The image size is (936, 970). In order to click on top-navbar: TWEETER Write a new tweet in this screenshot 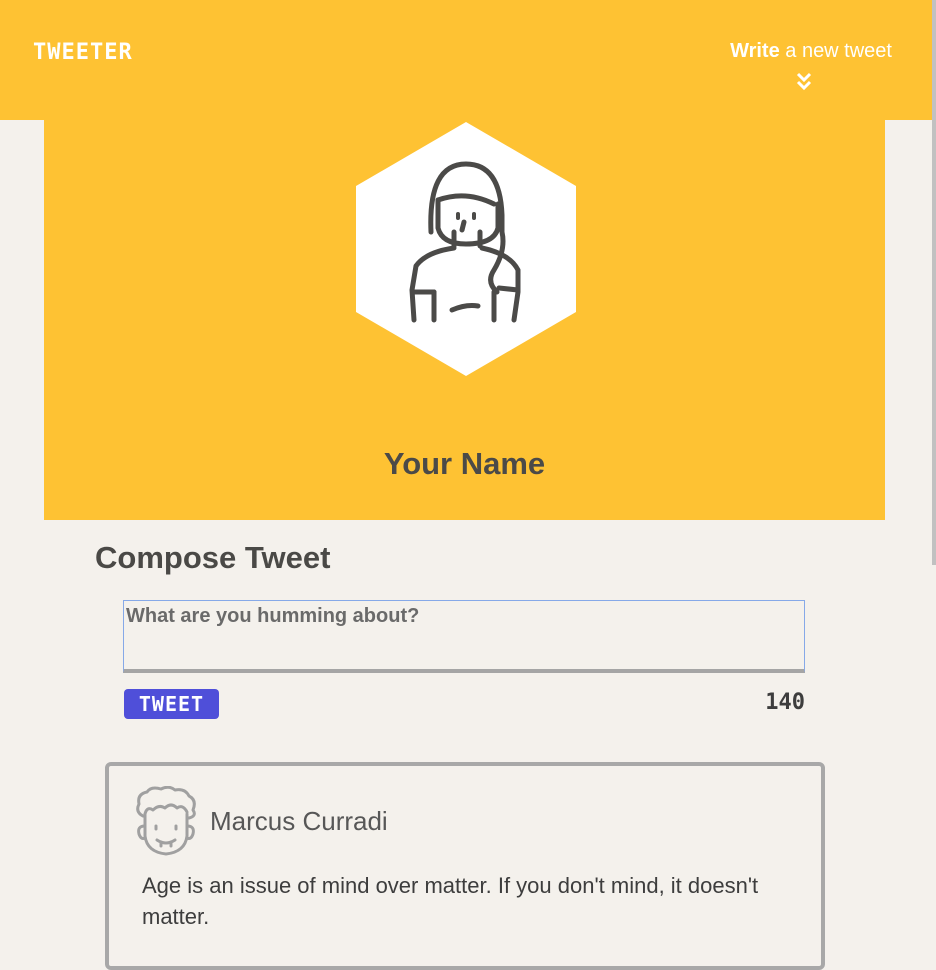, I will do `click(466, 60)`.